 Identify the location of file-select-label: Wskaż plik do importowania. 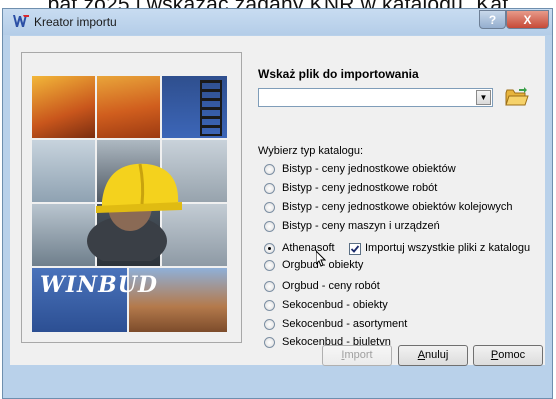
(338, 74).